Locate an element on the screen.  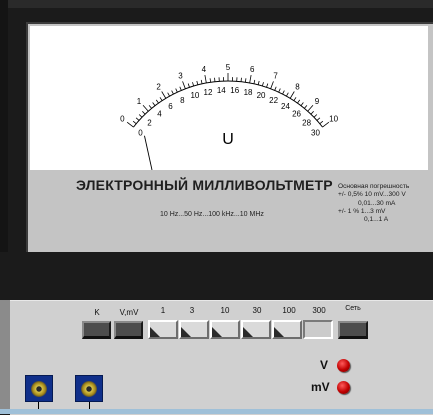
inner-scale-label: 26 is located at coordinates (296, 114).